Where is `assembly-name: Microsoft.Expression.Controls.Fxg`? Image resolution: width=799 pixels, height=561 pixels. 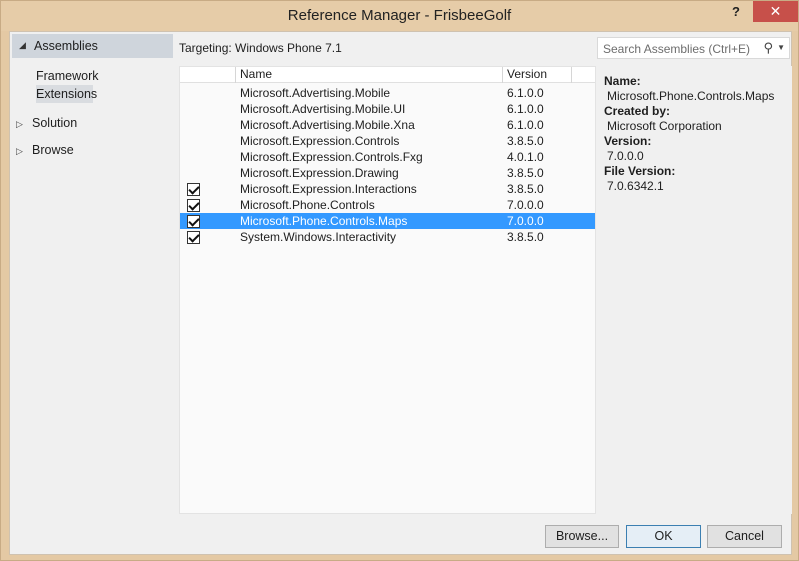 assembly-name: Microsoft.Expression.Controls.Fxg is located at coordinates (331, 157).